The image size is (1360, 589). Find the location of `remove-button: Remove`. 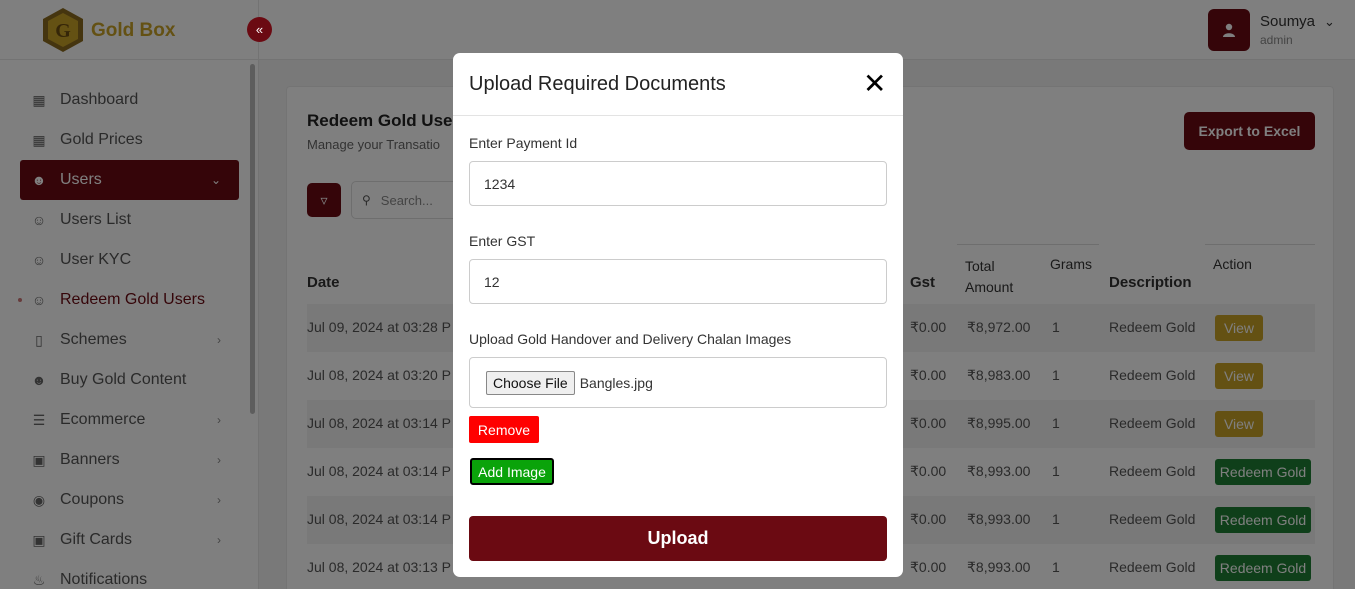

remove-button: Remove is located at coordinates (504, 429).